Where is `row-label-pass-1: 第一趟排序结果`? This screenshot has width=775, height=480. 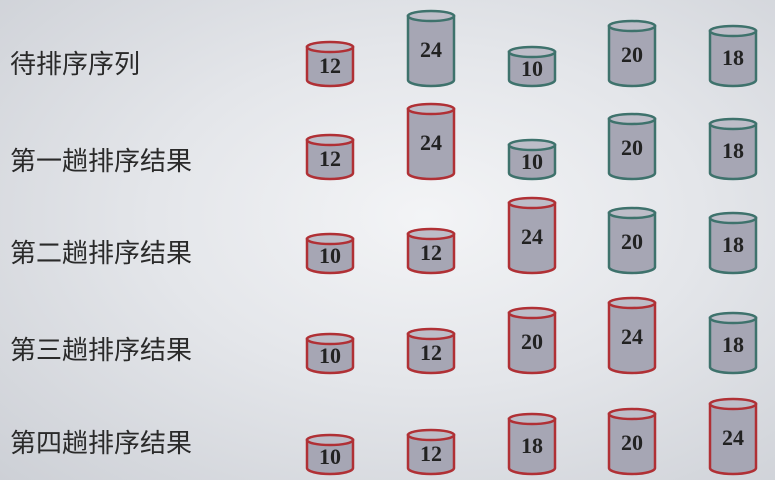 row-label-pass-1: 第一趟排序结果 is located at coordinates (101, 162).